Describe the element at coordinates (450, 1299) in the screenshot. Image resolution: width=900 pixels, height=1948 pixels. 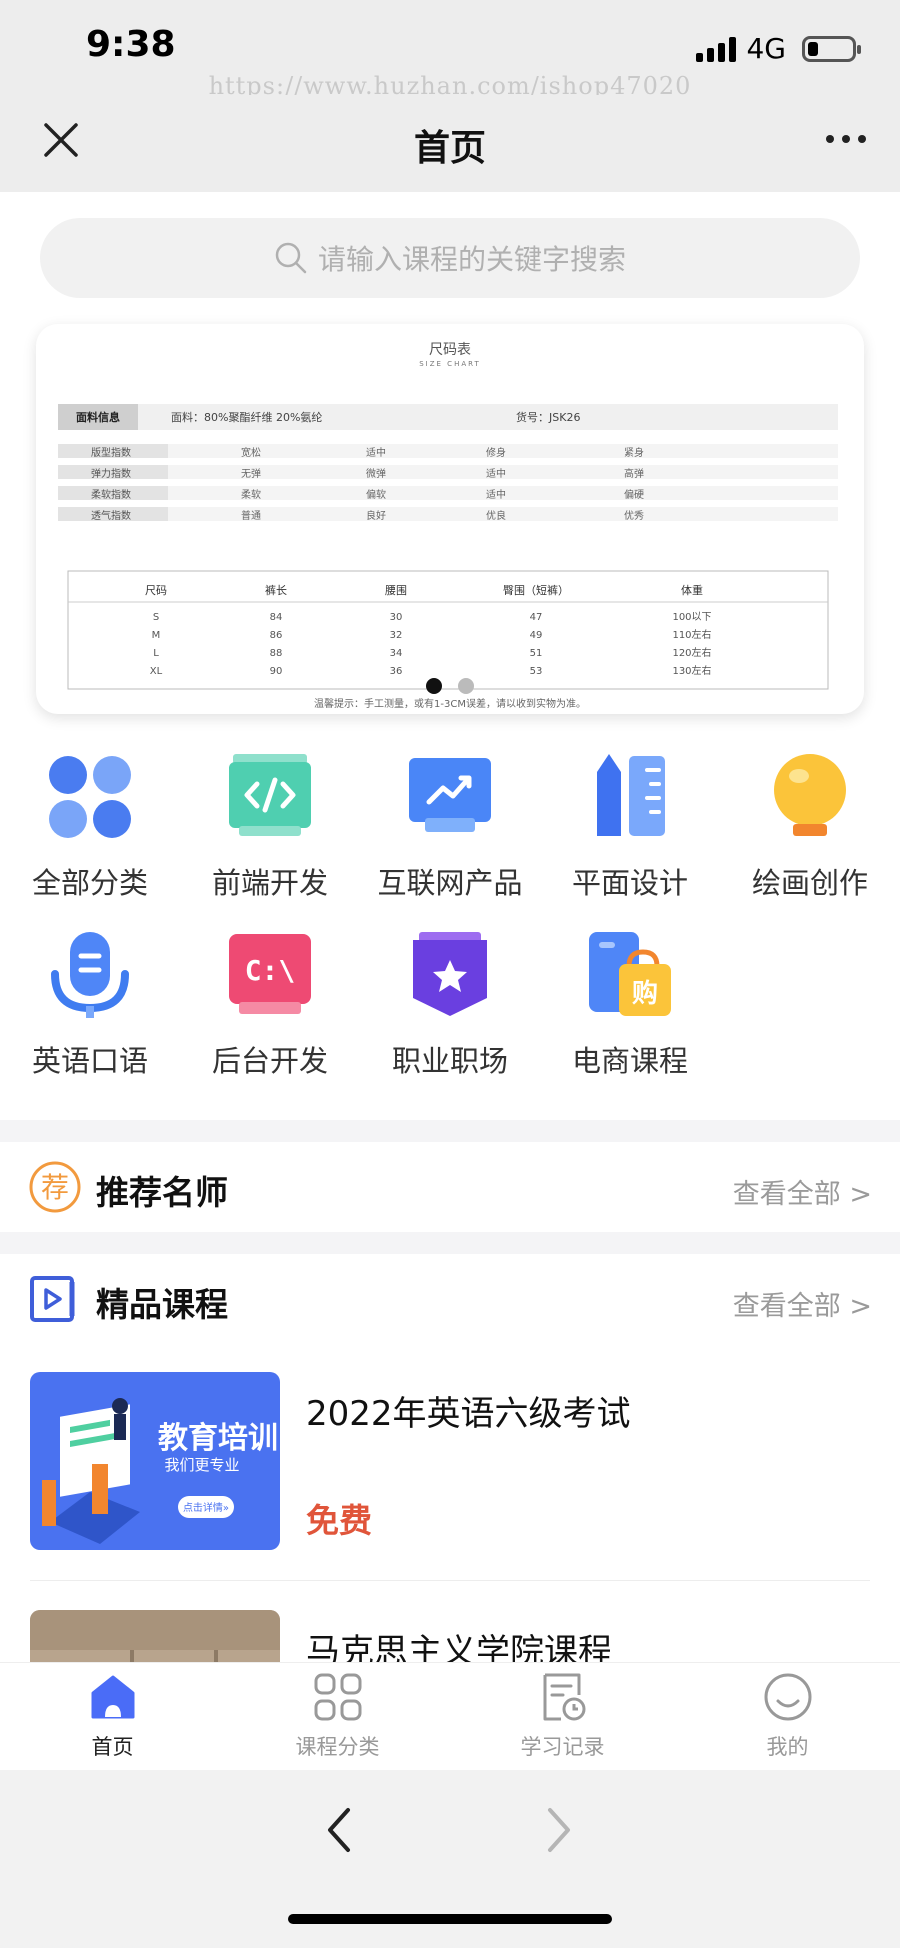
I see `courses-section-header: 精品课程 查看全部 >` at that location.